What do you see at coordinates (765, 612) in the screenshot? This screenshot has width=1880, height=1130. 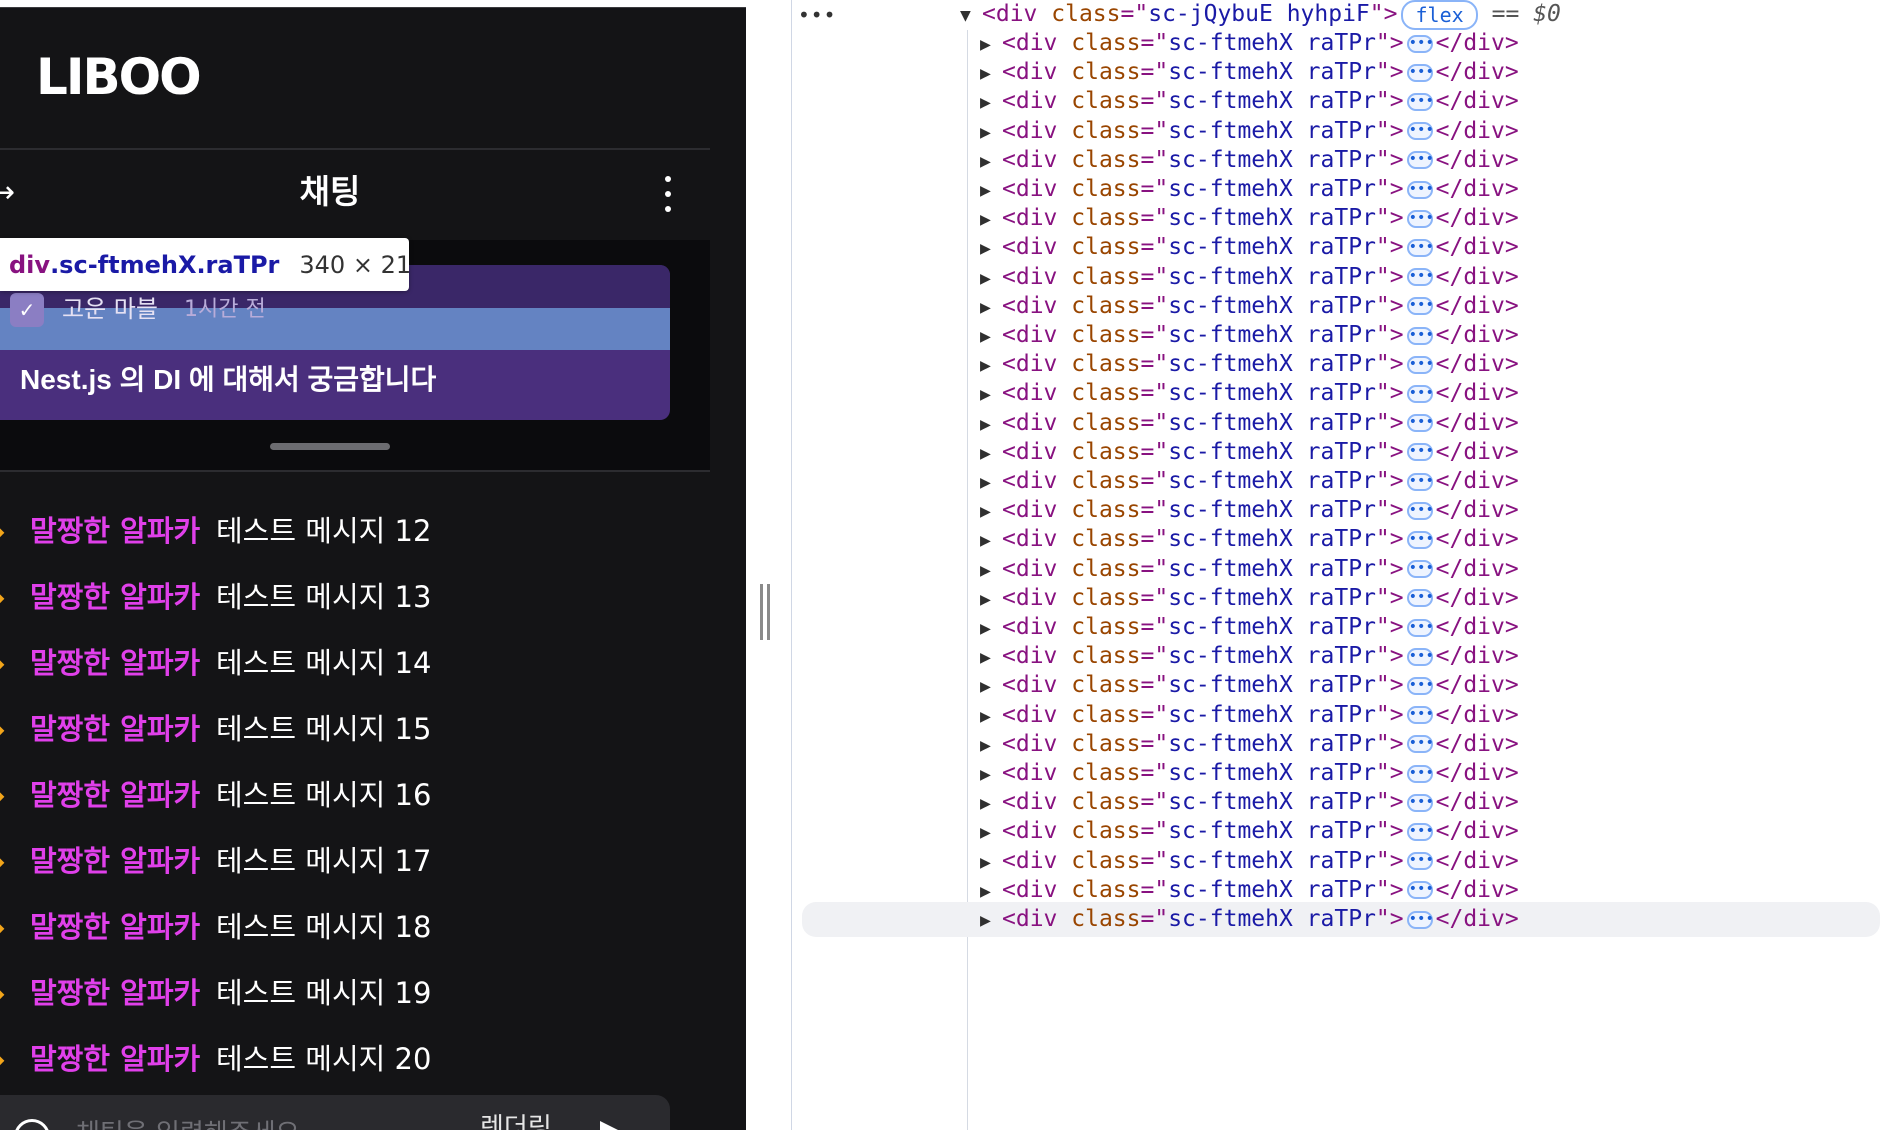 I see `resizer-grip-icon` at bounding box center [765, 612].